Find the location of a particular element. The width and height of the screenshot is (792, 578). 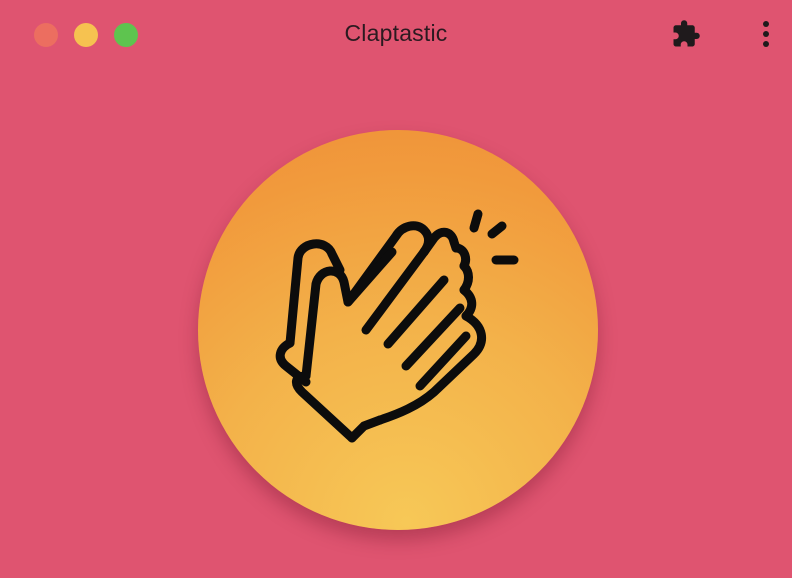

puzzle-icon is located at coordinates (686, 33).